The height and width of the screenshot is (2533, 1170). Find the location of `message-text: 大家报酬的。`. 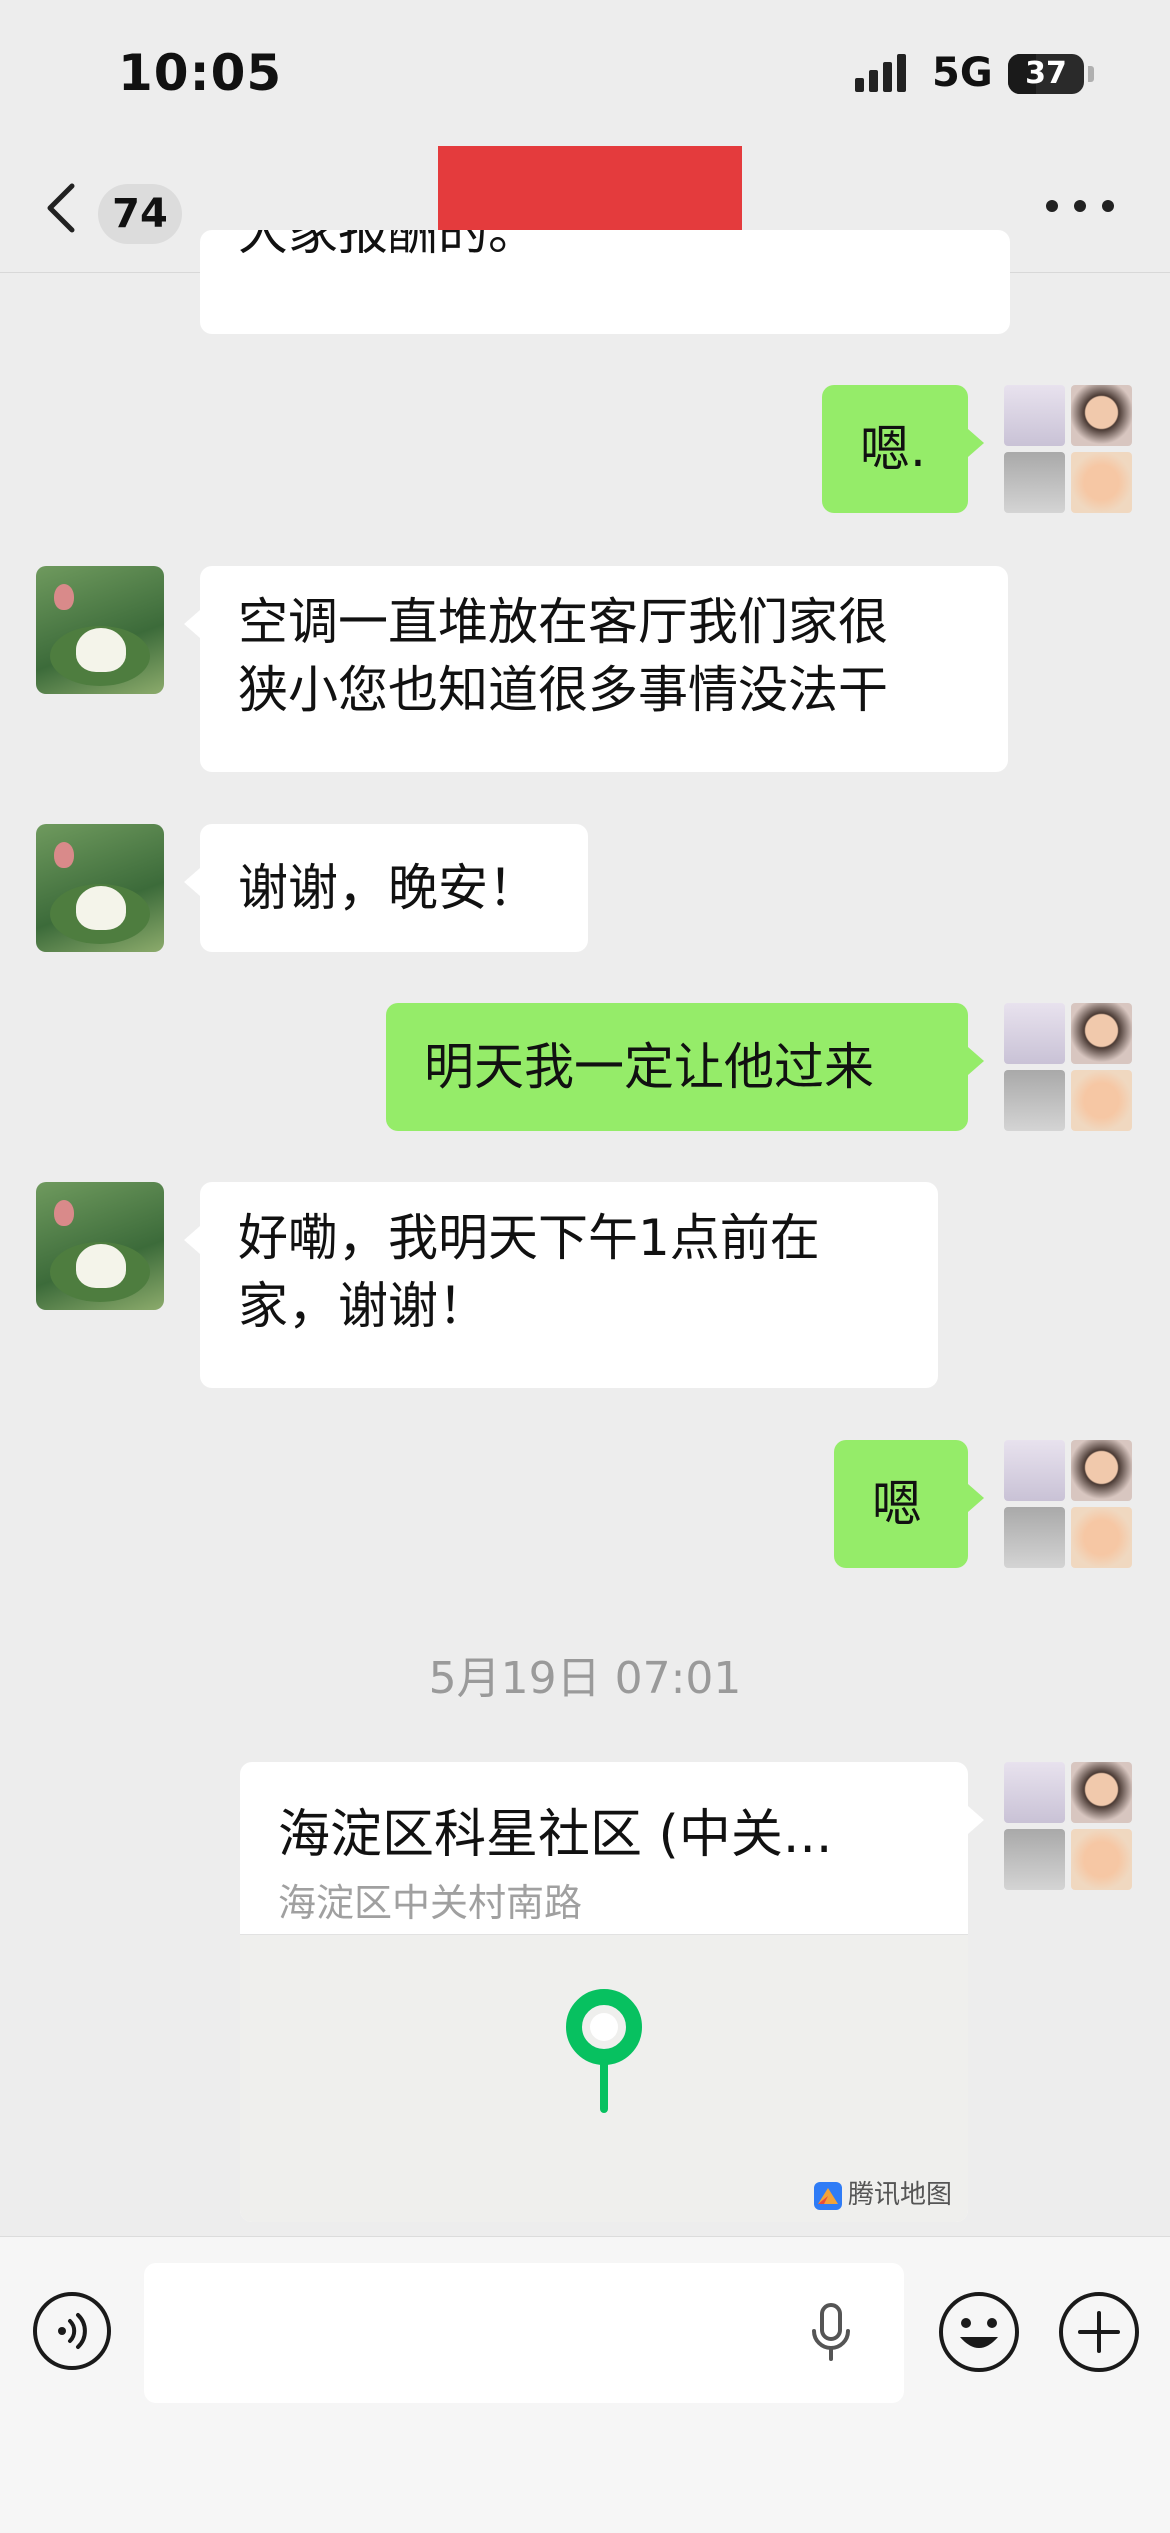

message-text: 大家报酬的。 is located at coordinates (388, 245).